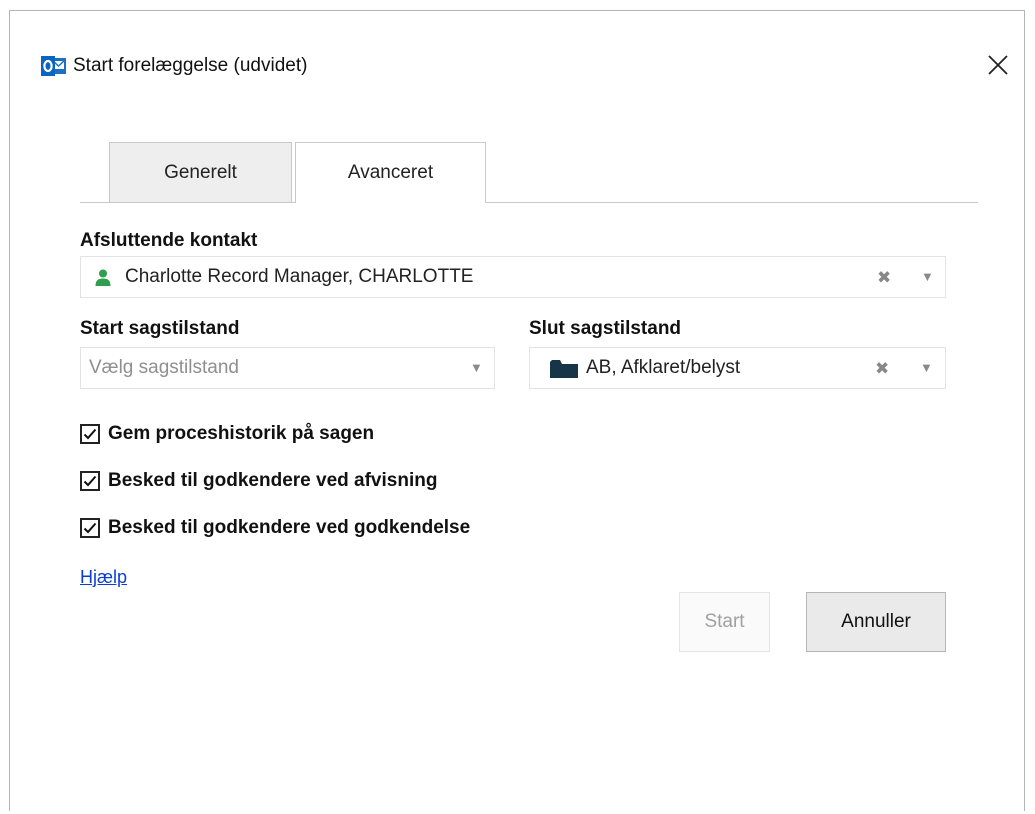 The image size is (1035, 814). I want to click on cancel-button-label: Annuller, so click(876, 621).